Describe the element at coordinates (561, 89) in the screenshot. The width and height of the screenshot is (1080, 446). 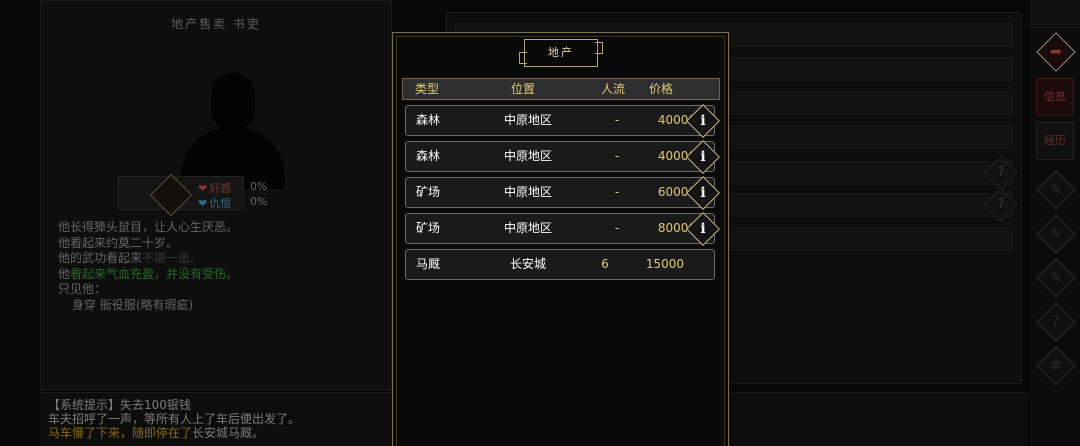
I see `table-header: 类型 位置 人流 价格` at that location.